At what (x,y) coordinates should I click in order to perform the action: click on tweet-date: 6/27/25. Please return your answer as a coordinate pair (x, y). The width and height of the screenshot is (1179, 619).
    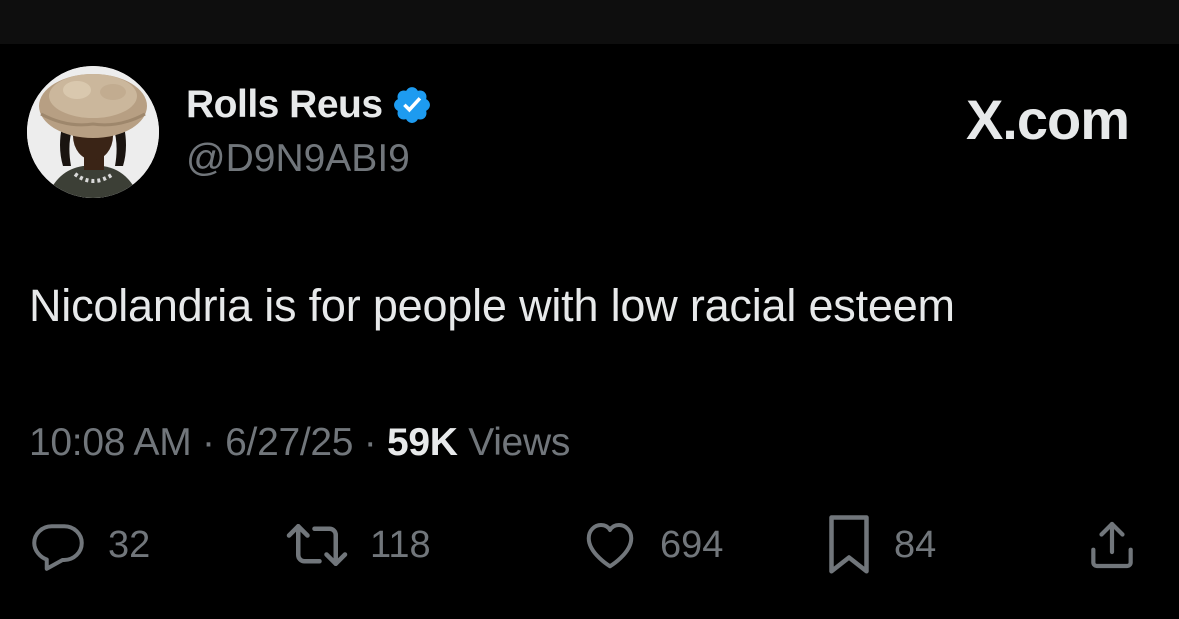
    Looking at the image, I should click on (289, 442).